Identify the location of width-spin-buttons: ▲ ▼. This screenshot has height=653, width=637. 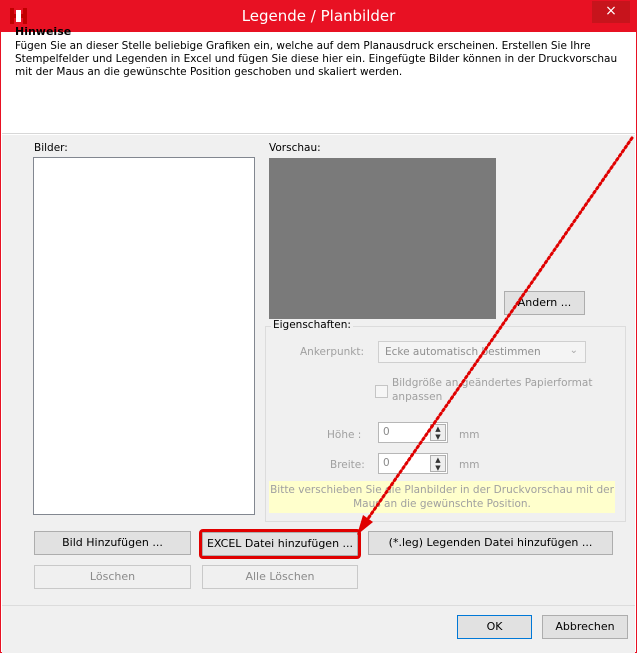
(438, 463).